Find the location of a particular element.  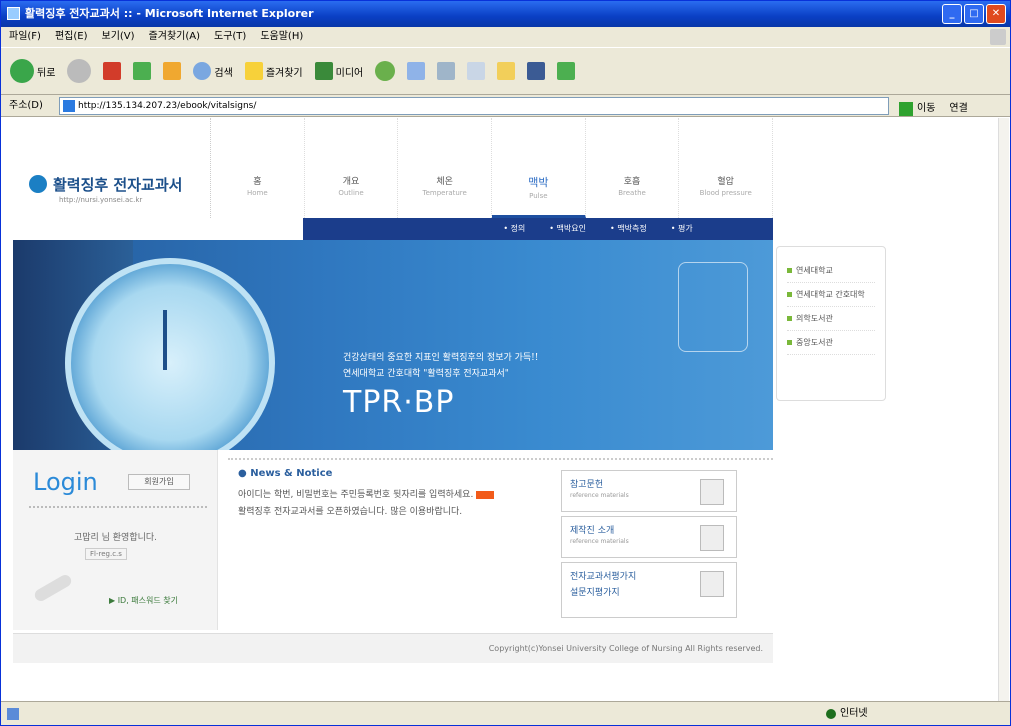

print-icon is located at coordinates (446, 71).